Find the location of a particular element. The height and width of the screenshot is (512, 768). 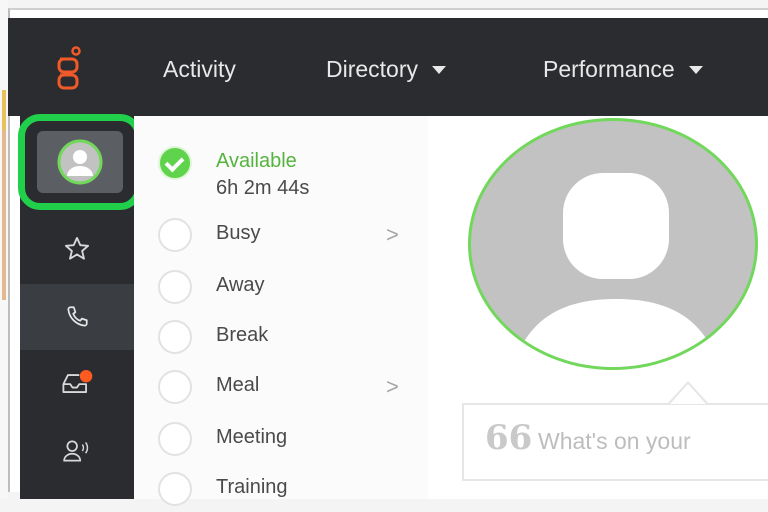

status-option-available: Available 6h 2m 44s is located at coordinates (281, 172).